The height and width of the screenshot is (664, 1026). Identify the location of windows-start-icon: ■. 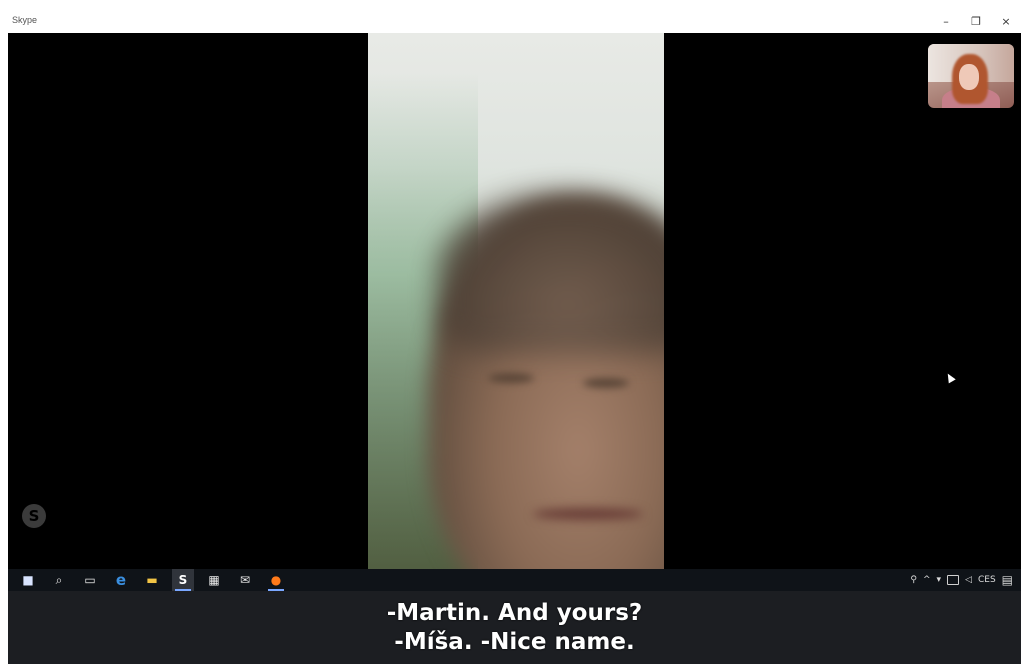
(28, 580).